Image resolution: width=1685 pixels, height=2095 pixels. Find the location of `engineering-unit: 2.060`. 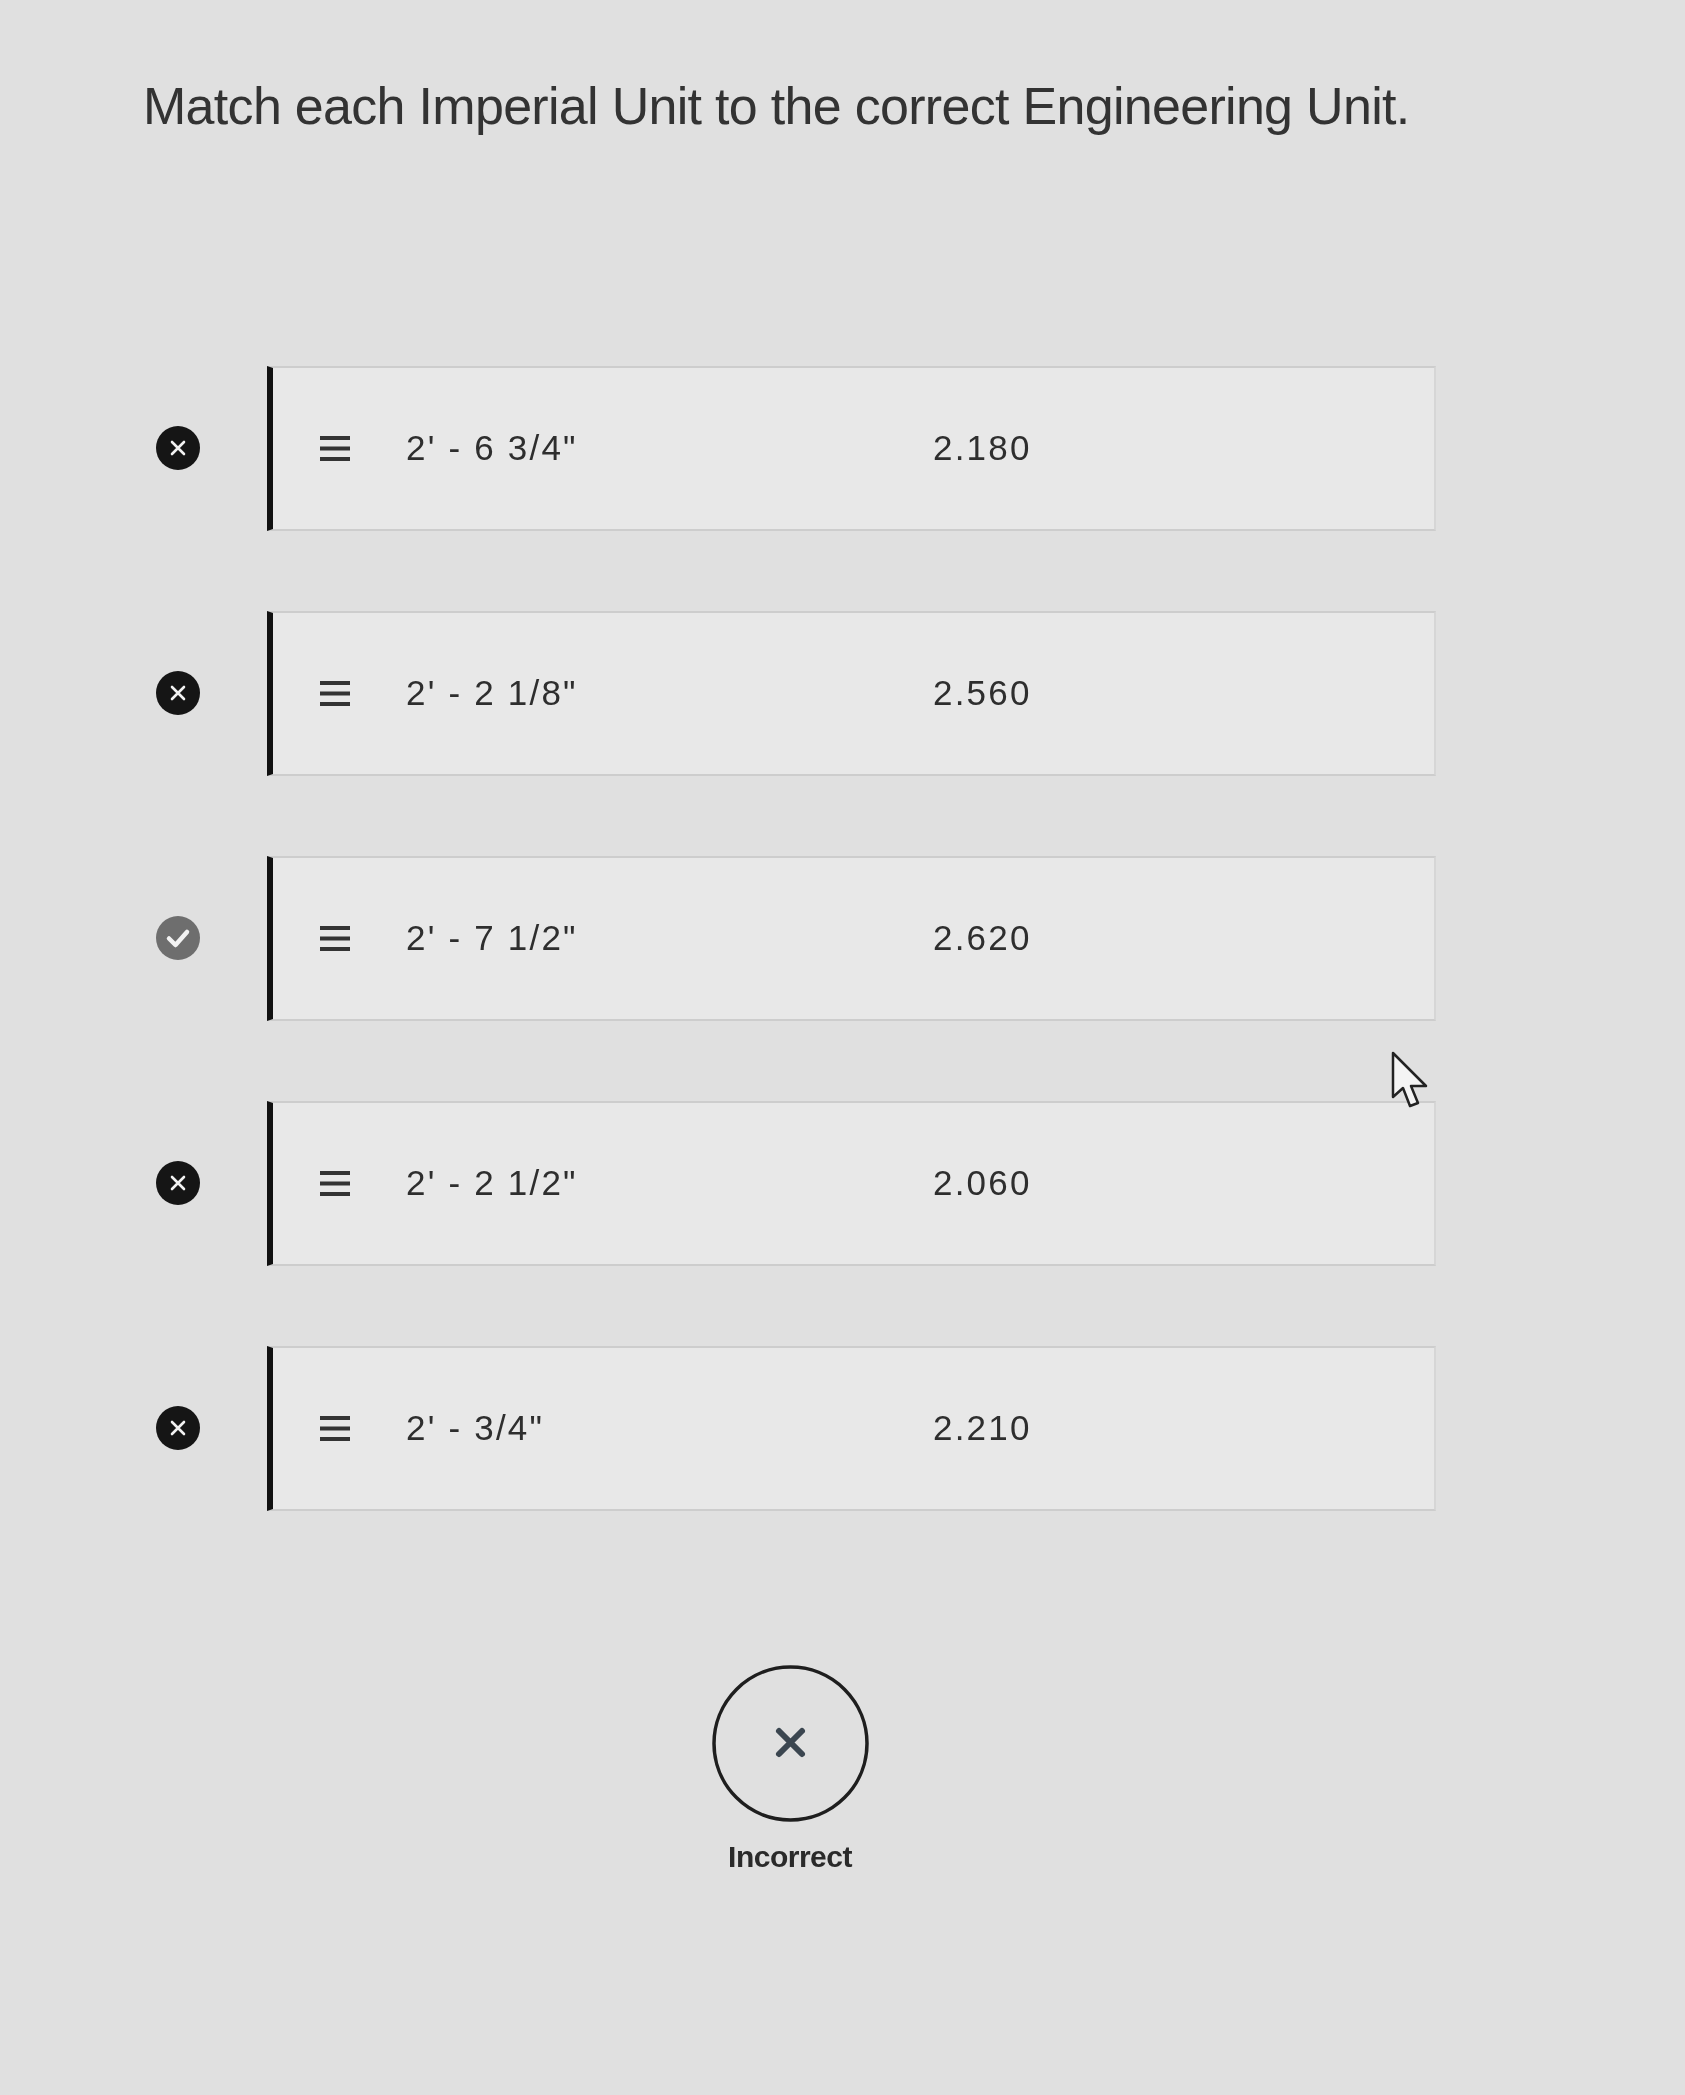

engineering-unit: 2.060 is located at coordinates (982, 1183).